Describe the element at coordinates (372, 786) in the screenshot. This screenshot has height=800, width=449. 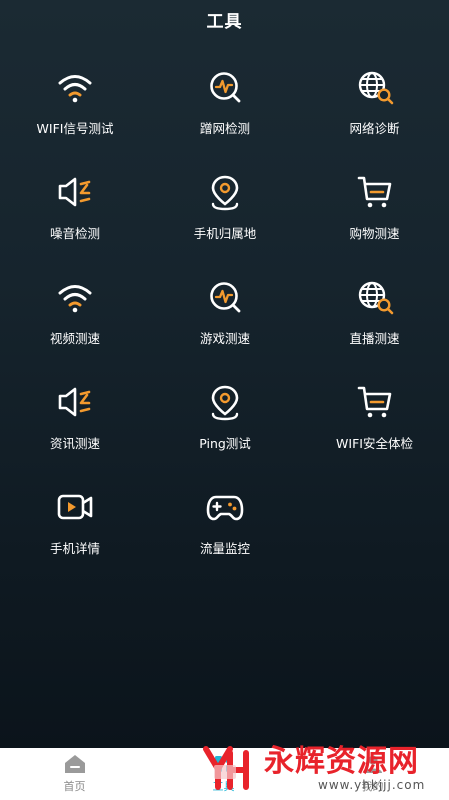
I see `tab-label: 我的` at that location.